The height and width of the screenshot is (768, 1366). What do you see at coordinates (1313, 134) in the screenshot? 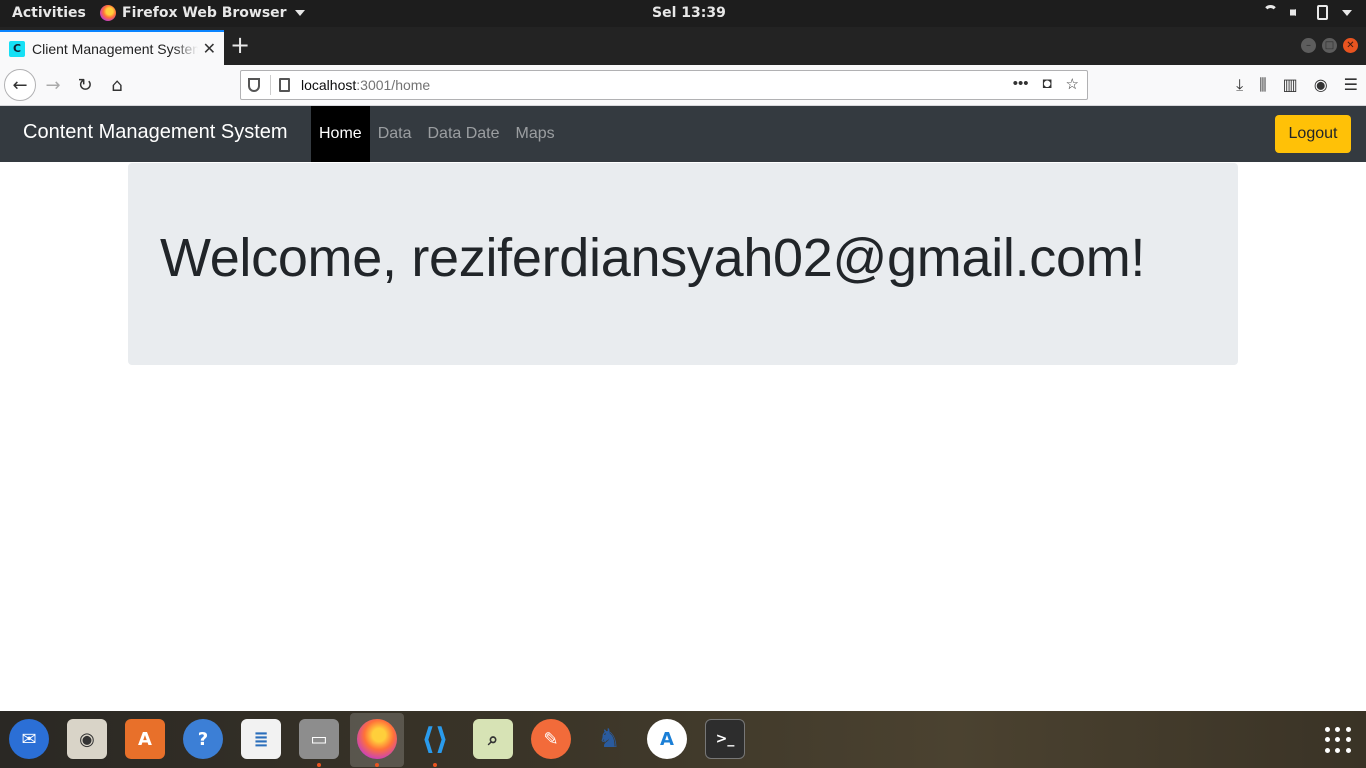
I see `logout-button: Logout` at bounding box center [1313, 134].